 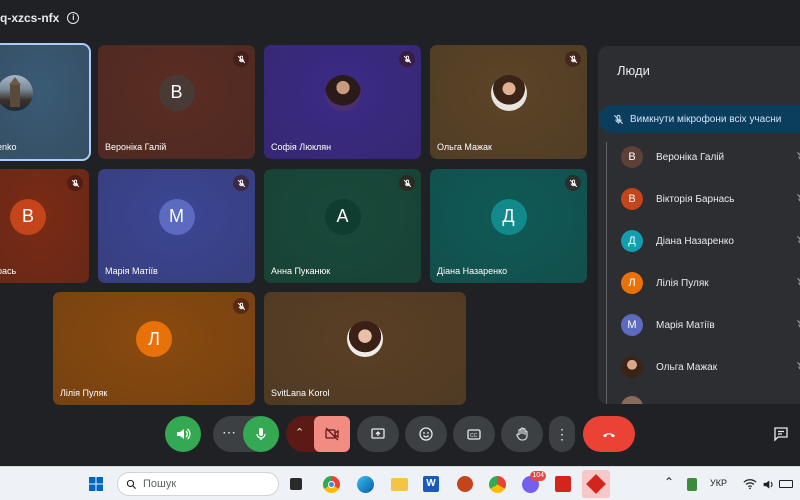 I want to click on participant-tile: Л Лілія Пуляк, so click(x=154, y=348).